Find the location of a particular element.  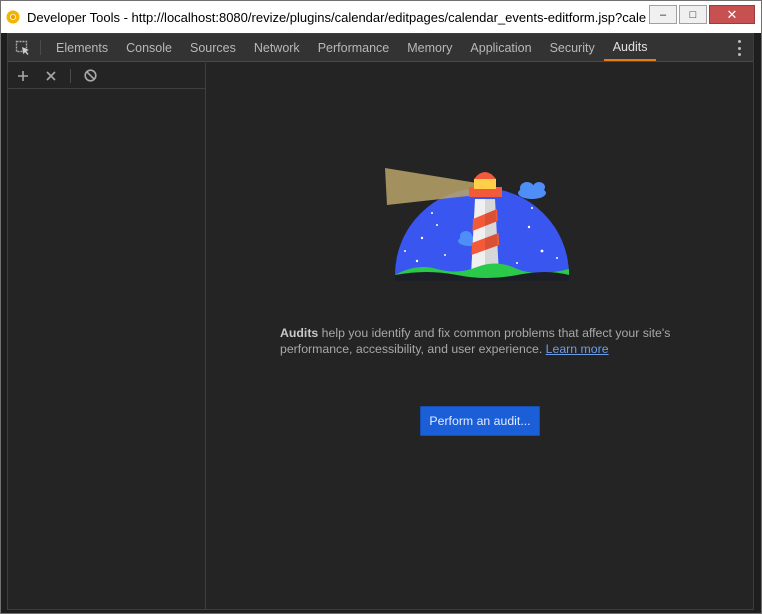

more-options-icon is located at coordinates (739, 48).